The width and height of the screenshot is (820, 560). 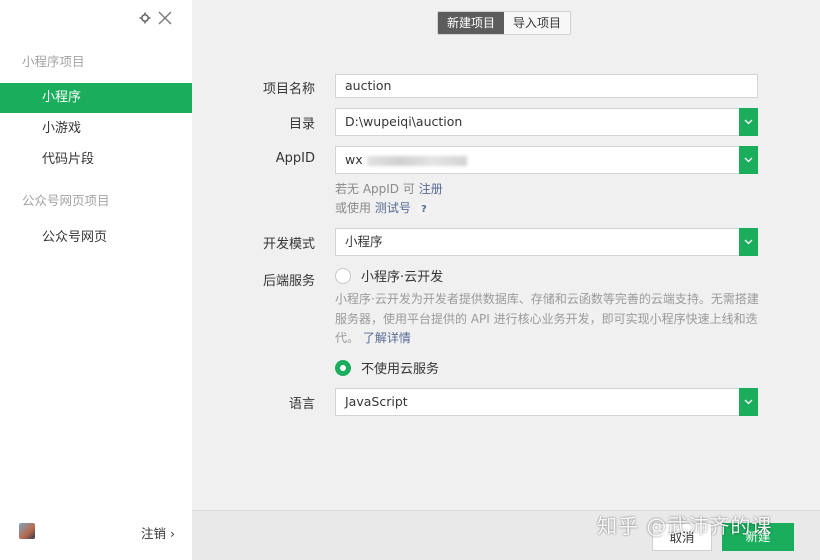 I want to click on dev-mode-label: 开发模式, so click(x=288, y=244).